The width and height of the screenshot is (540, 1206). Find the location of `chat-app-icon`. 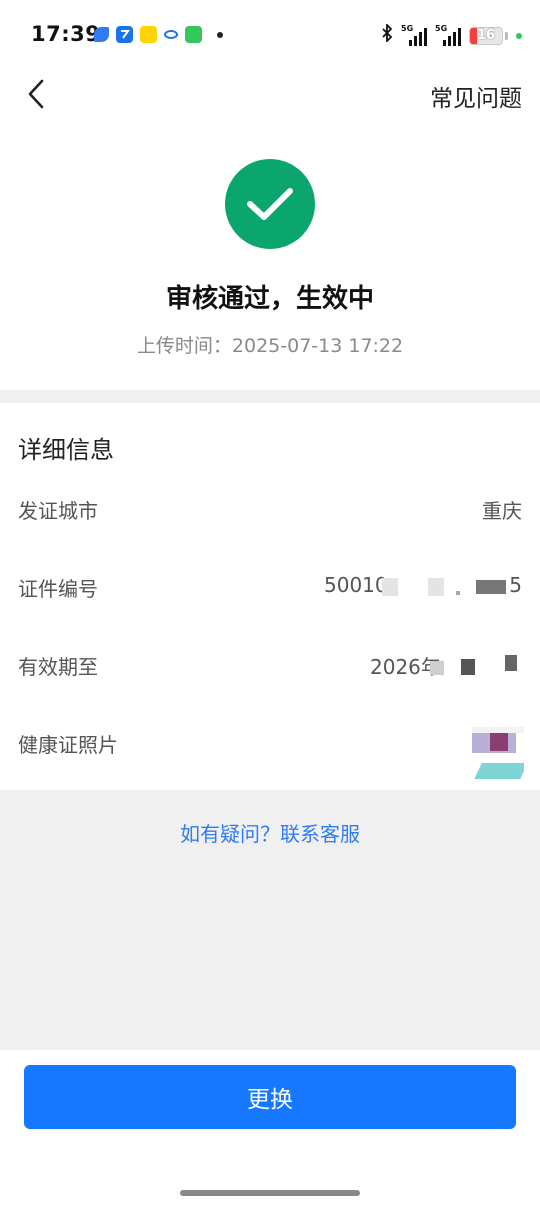

chat-app-icon is located at coordinates (193, 34).